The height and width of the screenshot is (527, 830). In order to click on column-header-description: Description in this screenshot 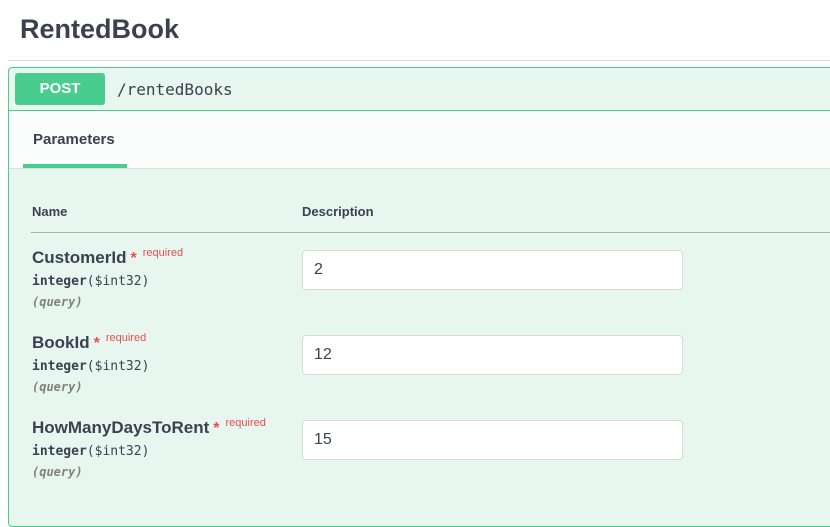, I will do `click(338, 211)`.